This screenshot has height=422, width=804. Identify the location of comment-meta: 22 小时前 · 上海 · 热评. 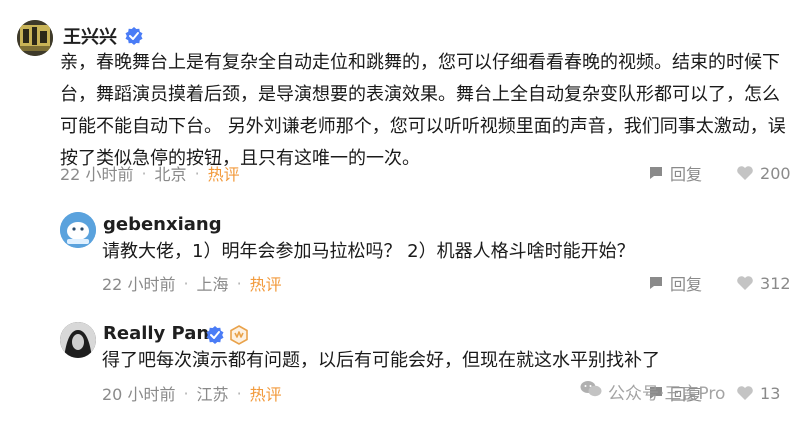
(192, 283).